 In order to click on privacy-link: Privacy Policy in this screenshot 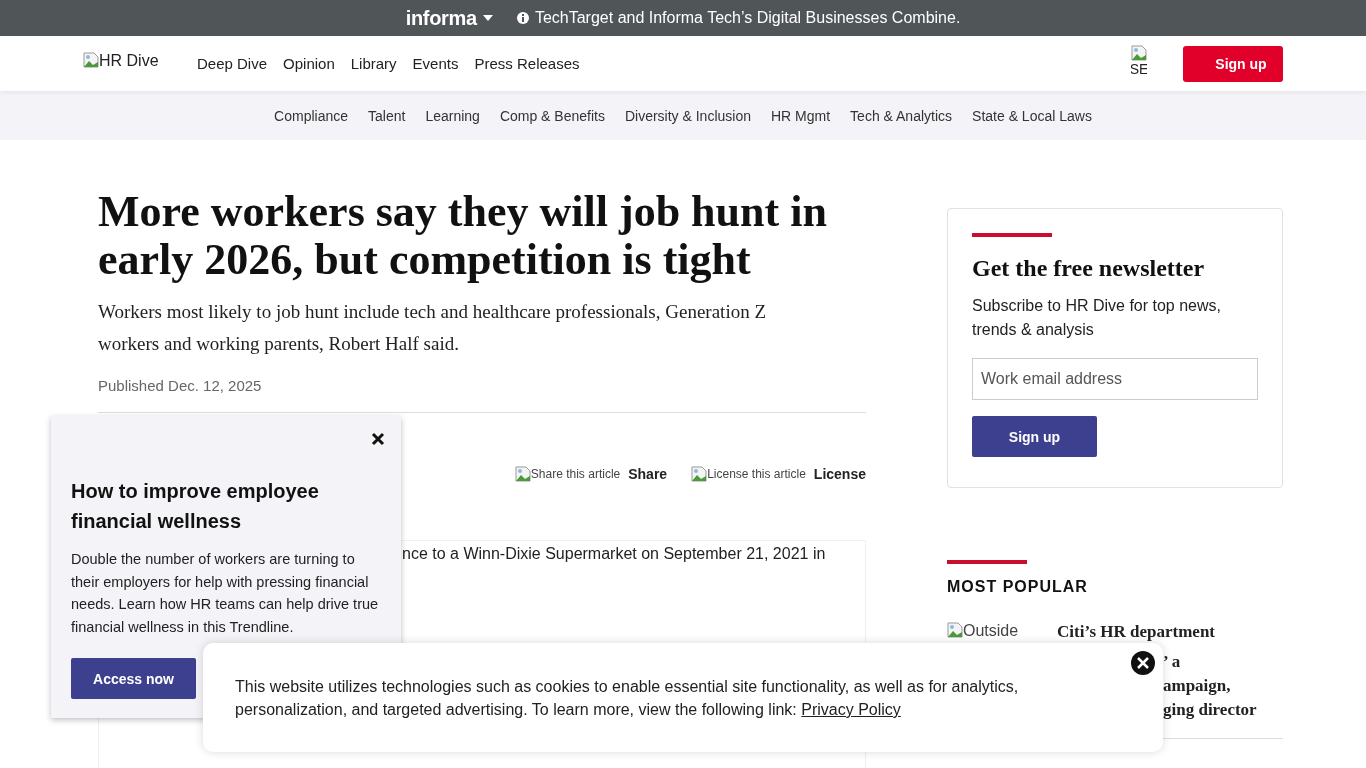, I will do `click(851, 709)`.